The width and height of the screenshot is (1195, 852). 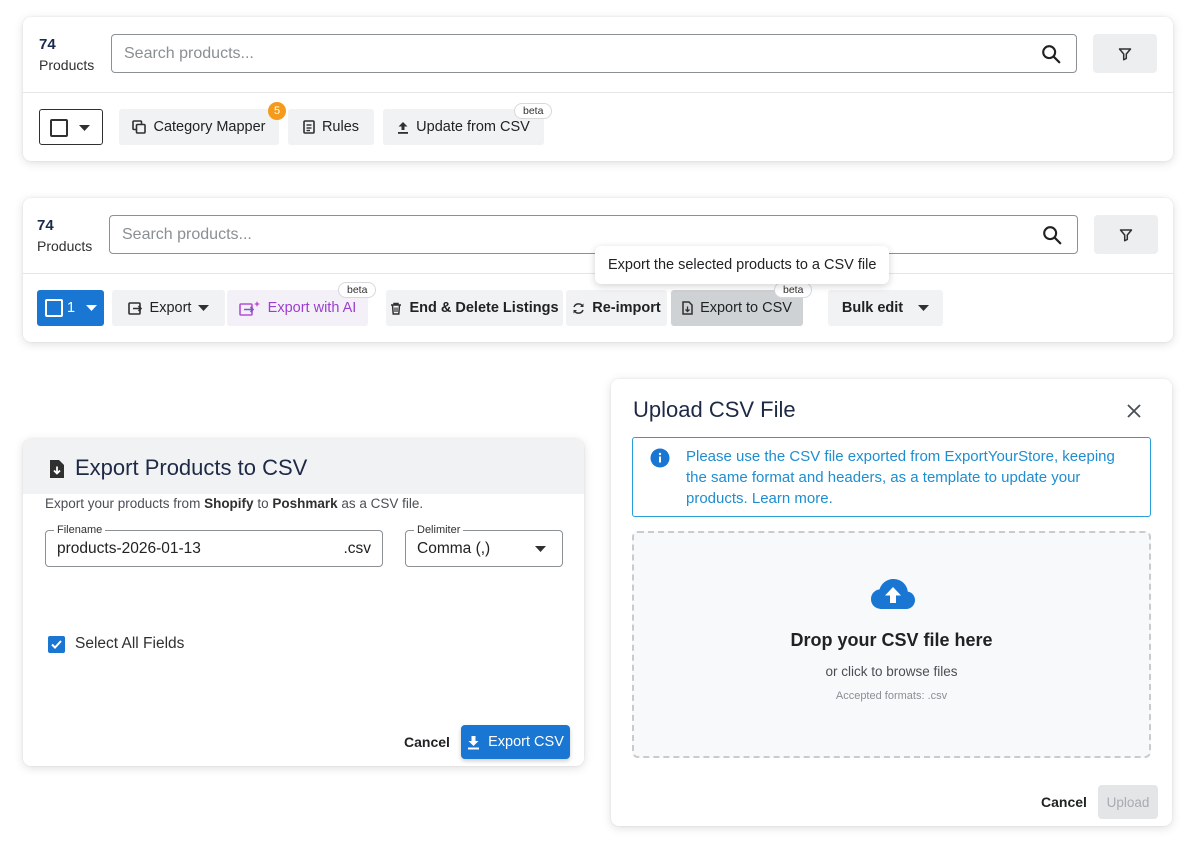 What do you see at coordinates (526, 742) in the screenshot?
I see `export-csv-label: Export CSV` at bounding box center [526, 742].